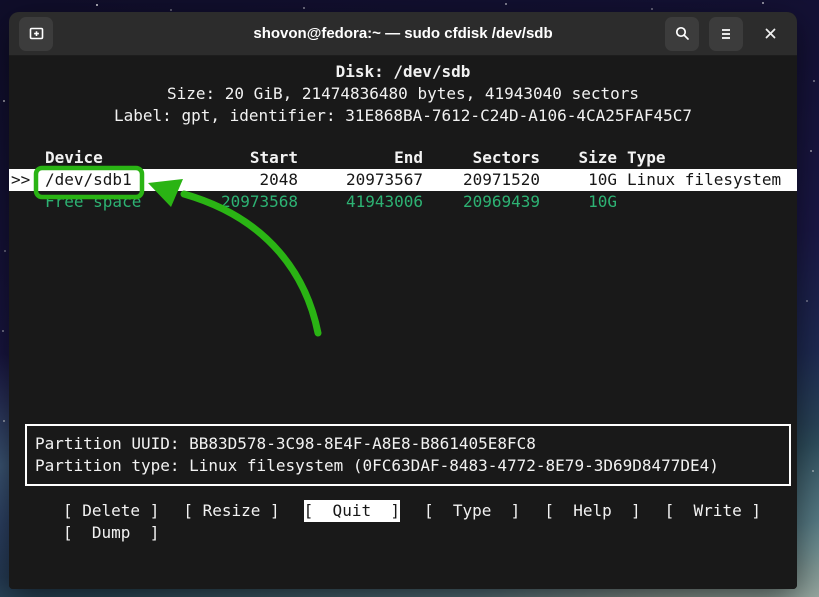 The width and height of the screenshot is (819, 597). Describe the element at coordinates (111, 533) in the screenshot. I see `dump-button: [ Dump ]` at that location.